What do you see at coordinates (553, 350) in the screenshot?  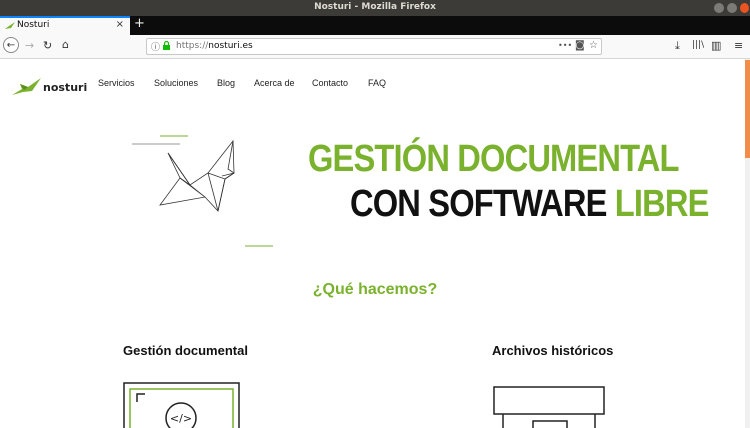 I see `feature-title-archivos-historicos: Archivos históricos` at bounding box center [553, 350].